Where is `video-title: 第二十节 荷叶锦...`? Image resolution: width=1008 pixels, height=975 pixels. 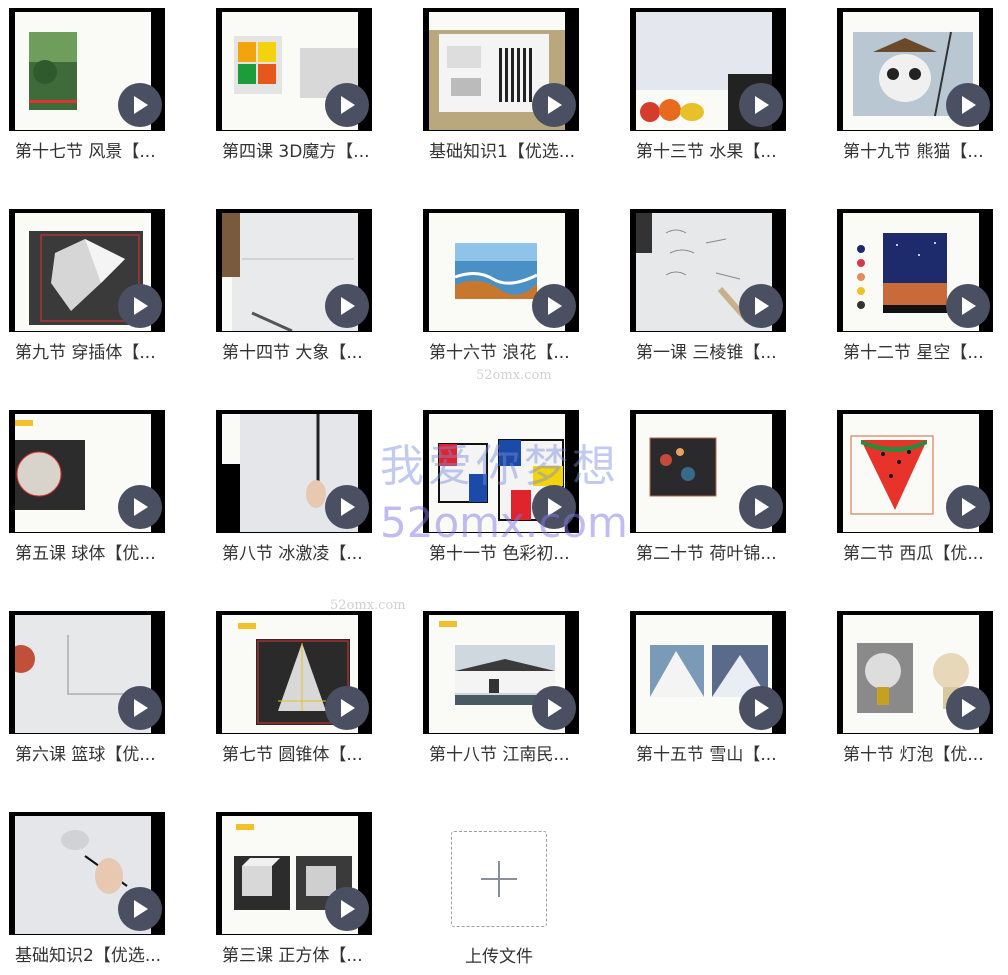 video-title: 第二十节 荷叶锦... is located at coordinates (718, 554).